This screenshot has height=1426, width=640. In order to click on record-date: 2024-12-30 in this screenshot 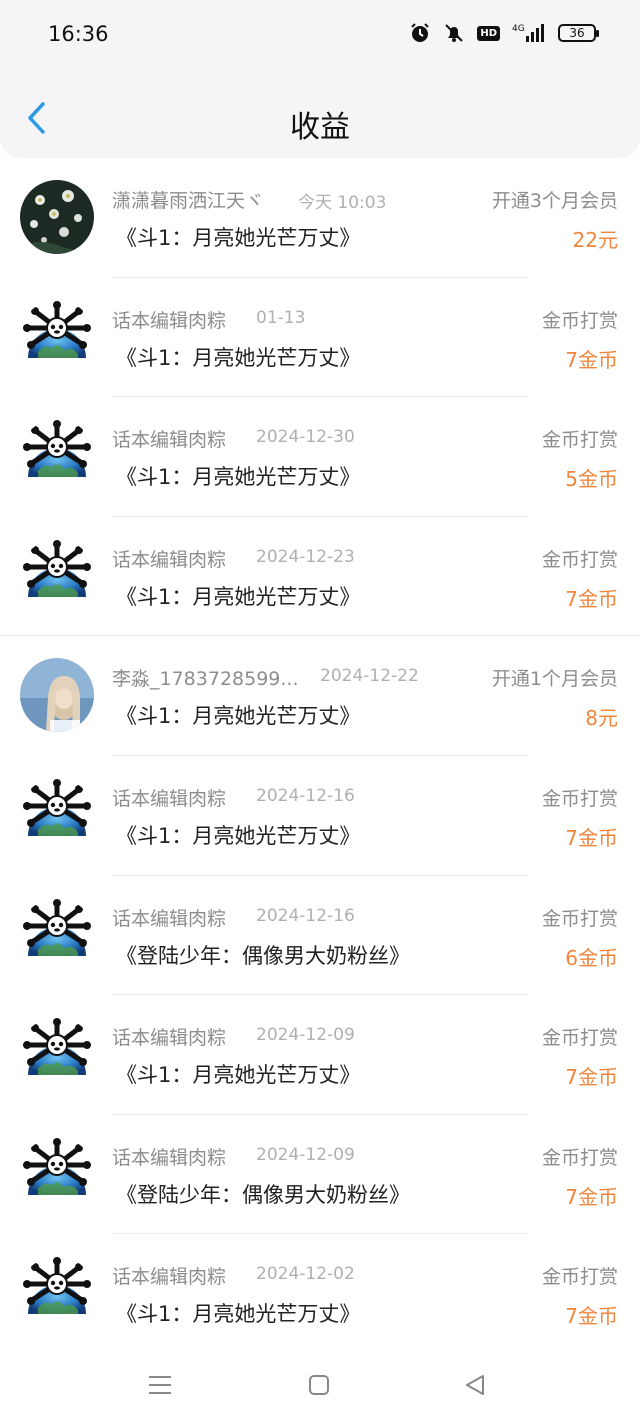, I will do `click(305, 437)`.